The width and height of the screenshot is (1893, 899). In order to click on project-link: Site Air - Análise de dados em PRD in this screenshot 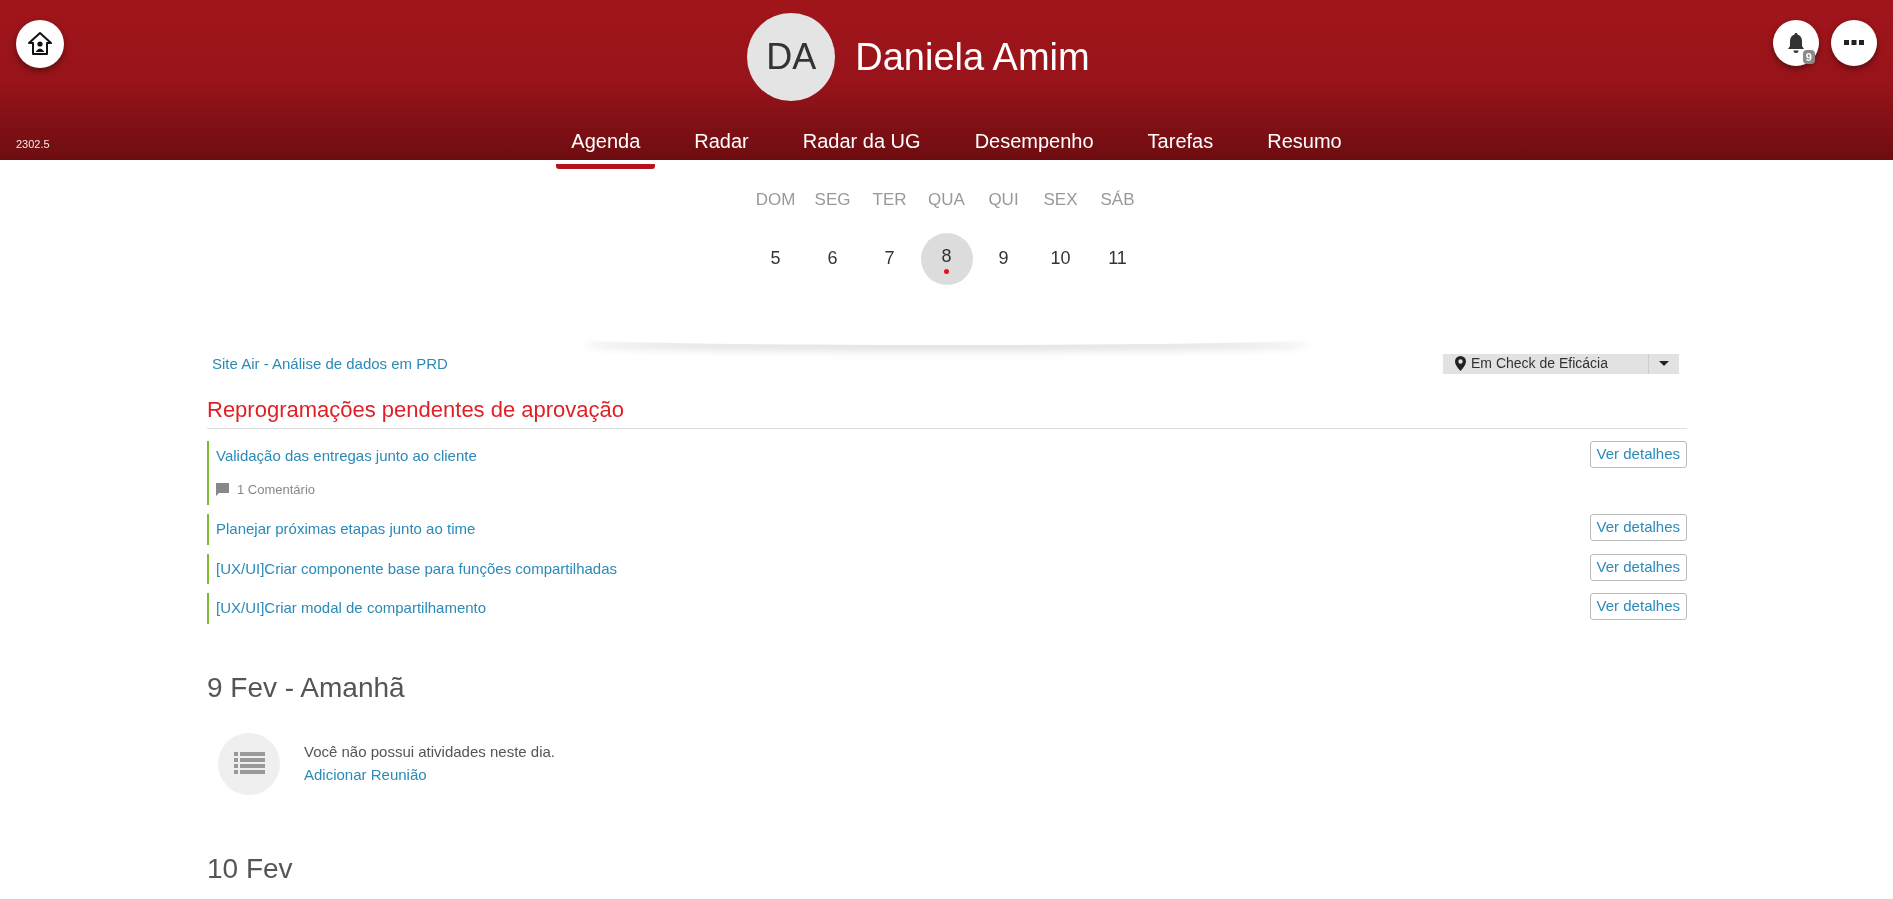, I will do `click(330, 363)`.